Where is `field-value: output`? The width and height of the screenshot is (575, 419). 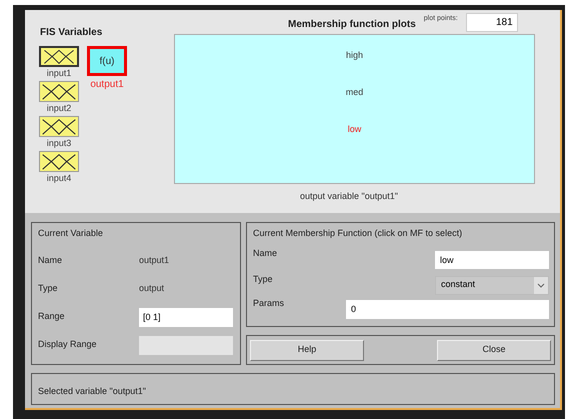
field-value: output is located at coordinates (151, 289).